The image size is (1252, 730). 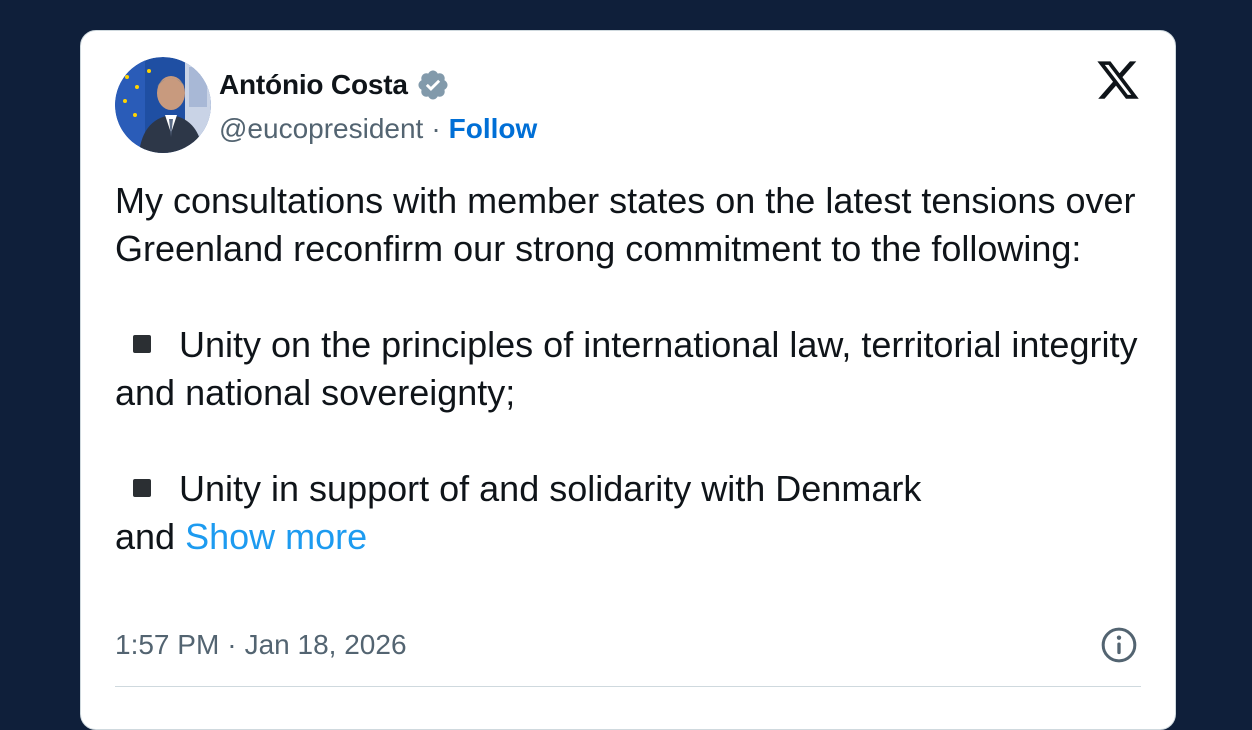 I want to click on author-name-row: António Costa, so click(x=334, y=85).